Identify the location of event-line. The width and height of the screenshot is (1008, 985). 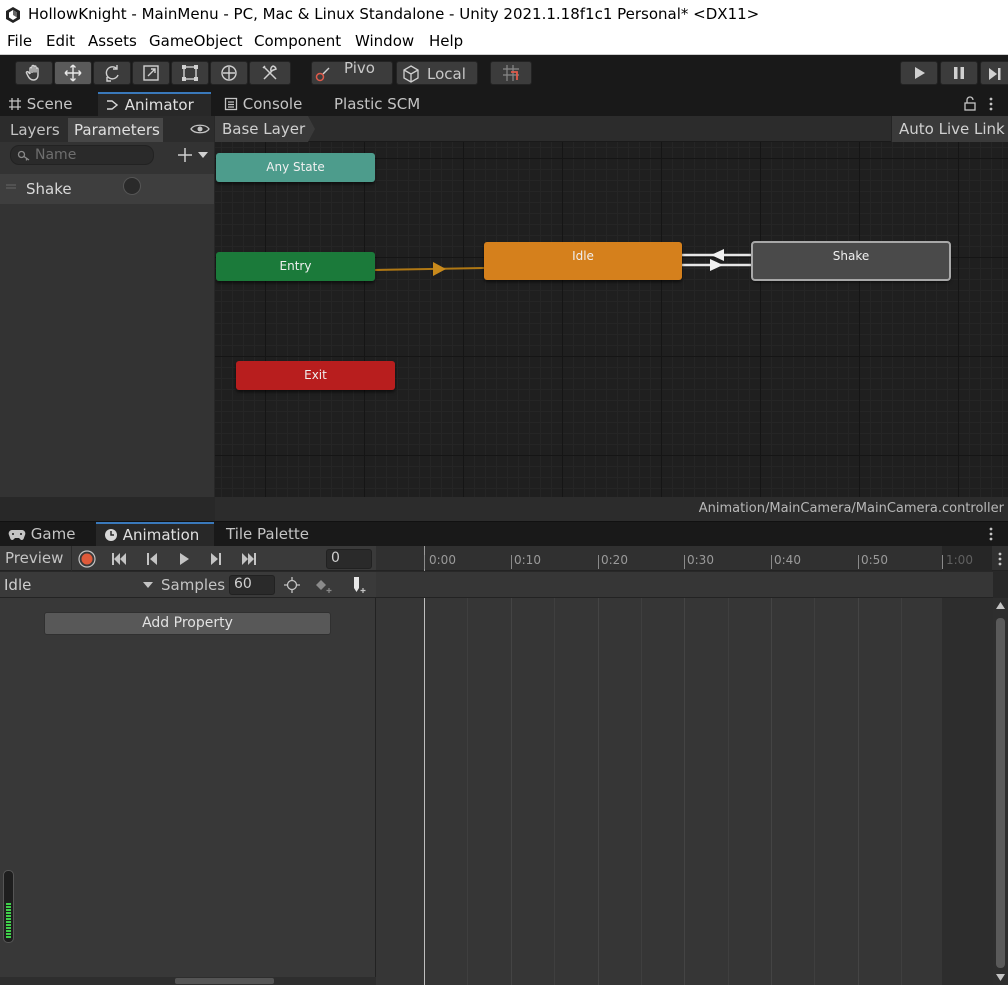
(684, 585).